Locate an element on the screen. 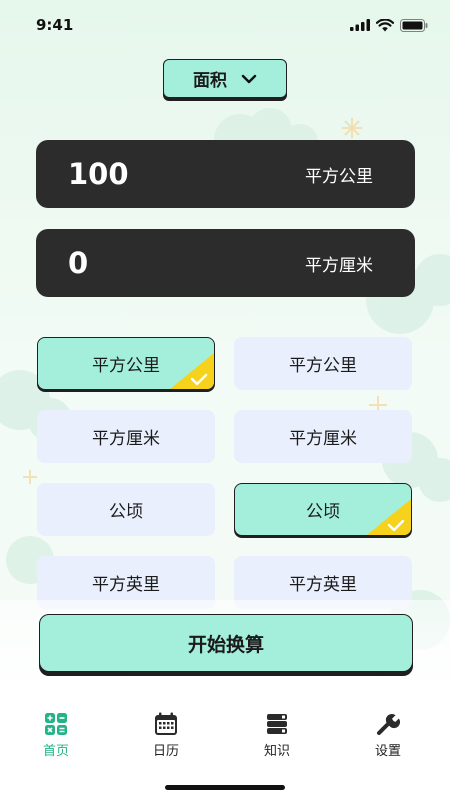 The height and width of the screenshot is (800, 450). category-selector: 面积 is located at coordinates (225, 78).